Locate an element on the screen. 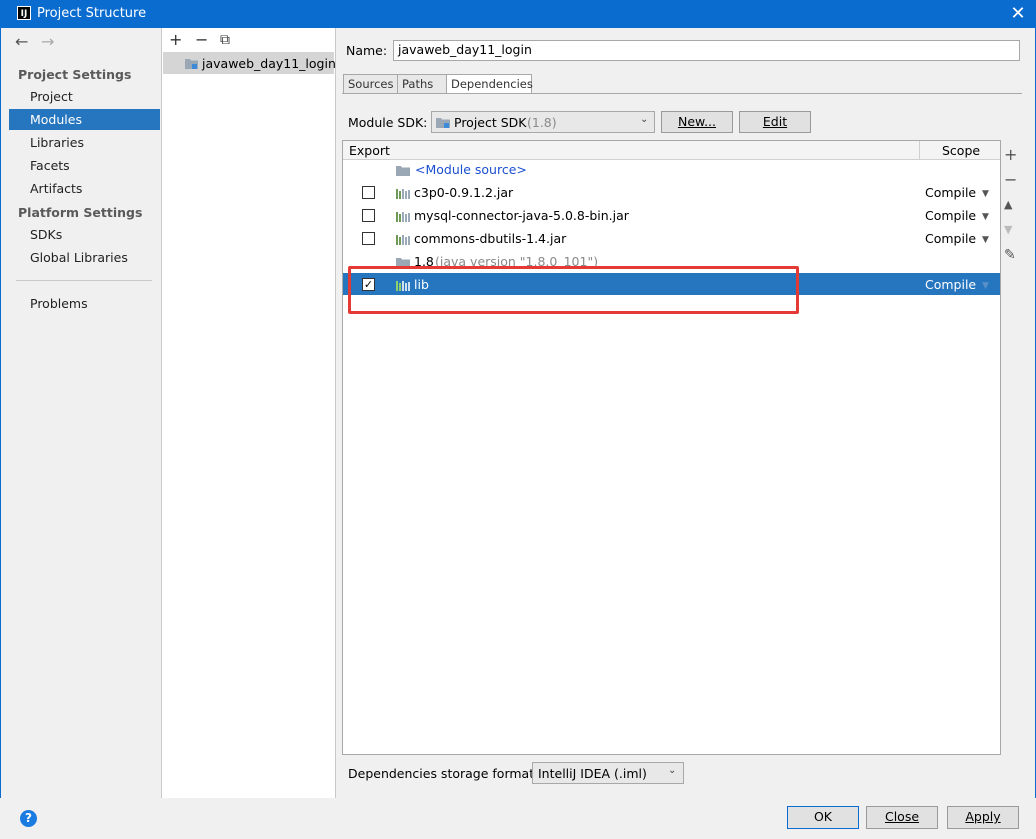  ok-button: OK is located at coordinates (823, 817).